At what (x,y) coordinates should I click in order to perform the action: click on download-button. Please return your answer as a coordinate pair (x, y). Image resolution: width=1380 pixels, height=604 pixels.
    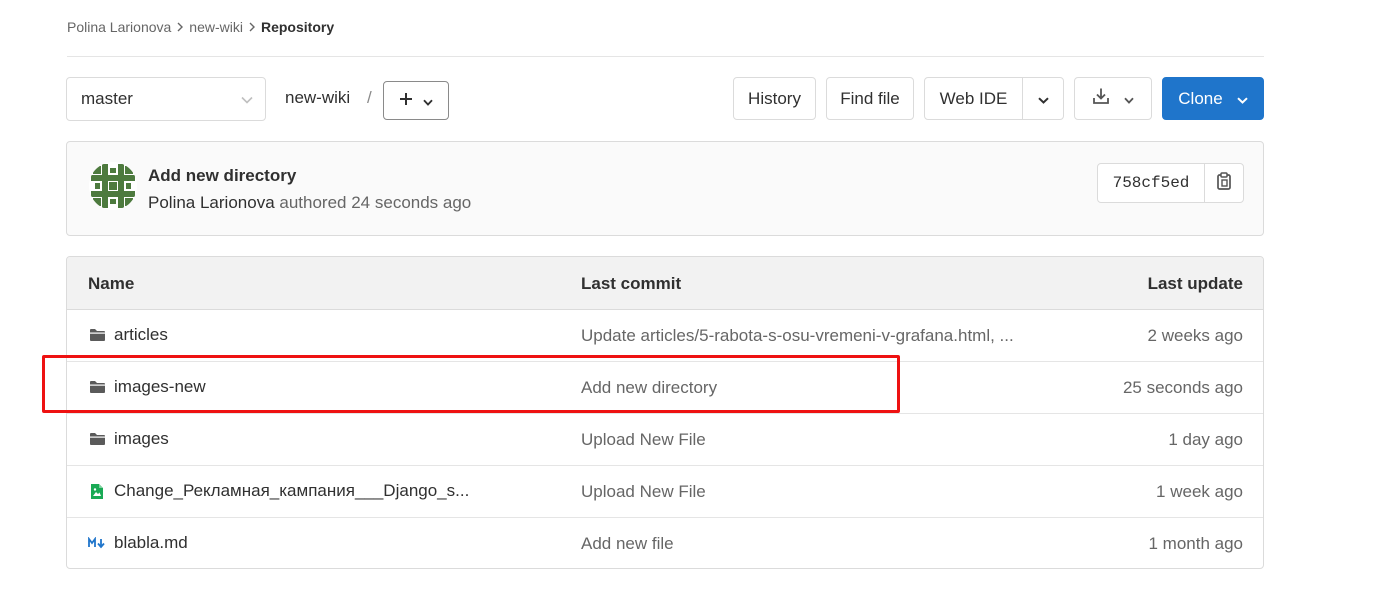
    Looking at the image, I should click on (1113, 98).